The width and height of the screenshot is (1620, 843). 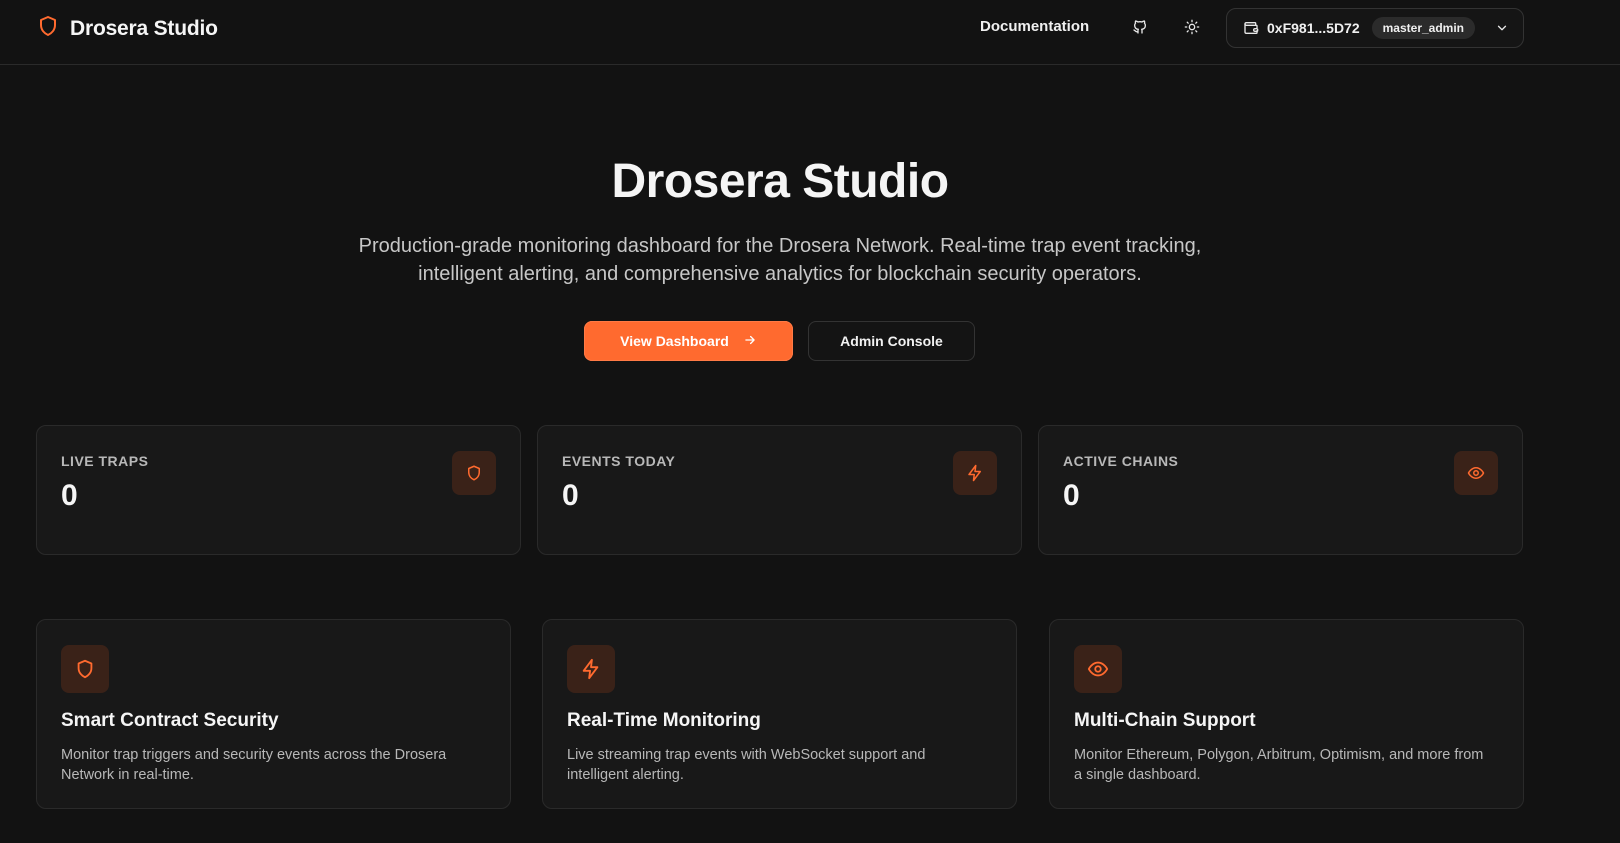 I want to click on feature-title: Real-Time Monitoring, so click(x=664, y=720).